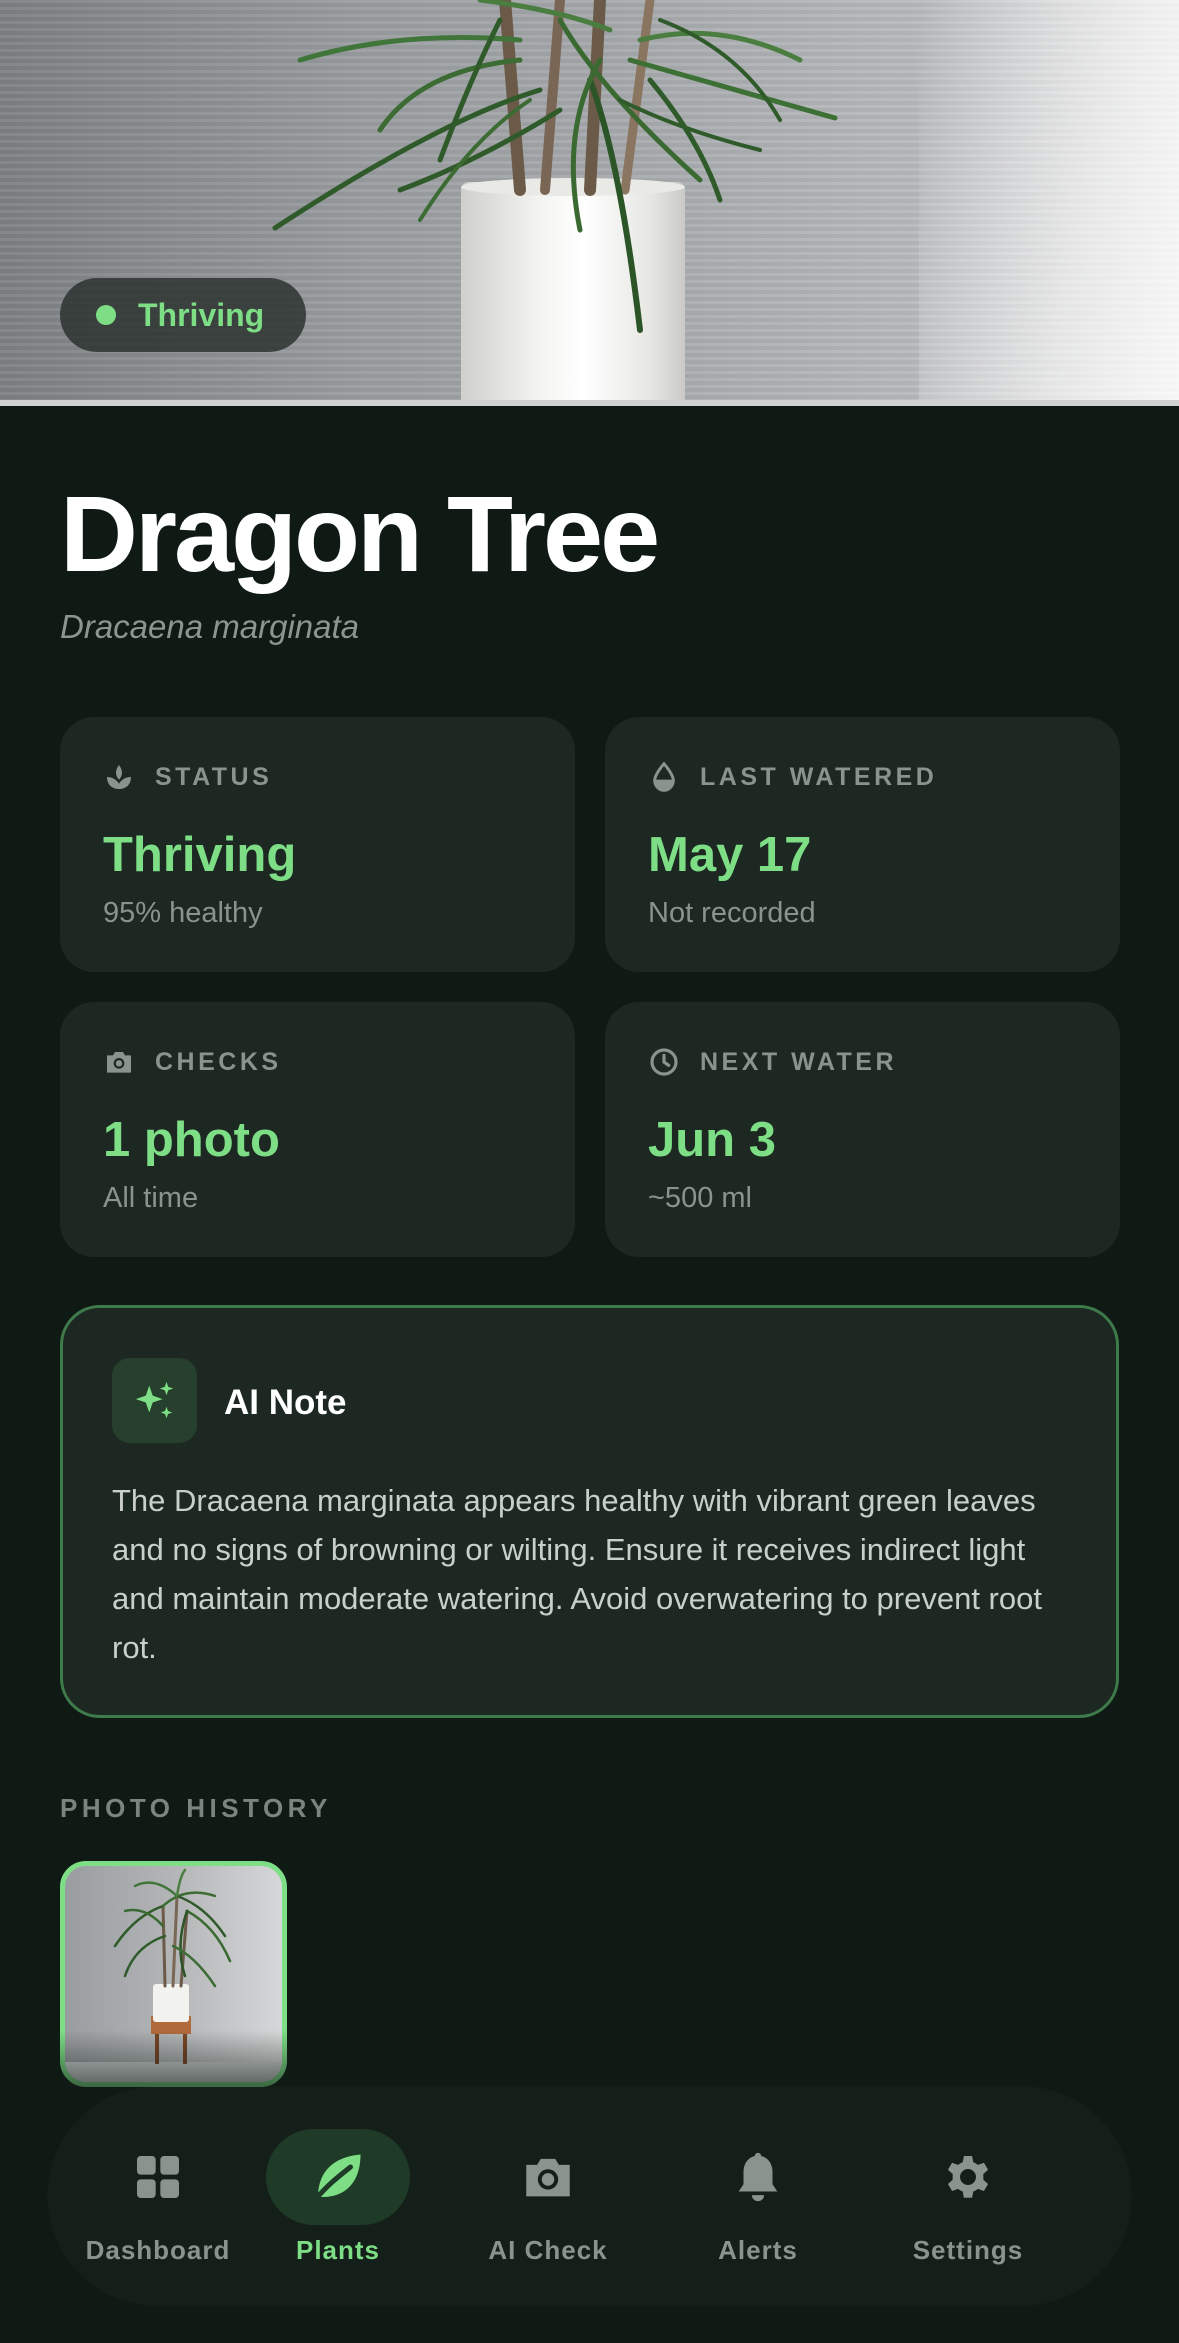 Image resolution: width=1179 pixels, height=2343 pixels. I want to click on nav-label: Plants, so click(338, 2250).